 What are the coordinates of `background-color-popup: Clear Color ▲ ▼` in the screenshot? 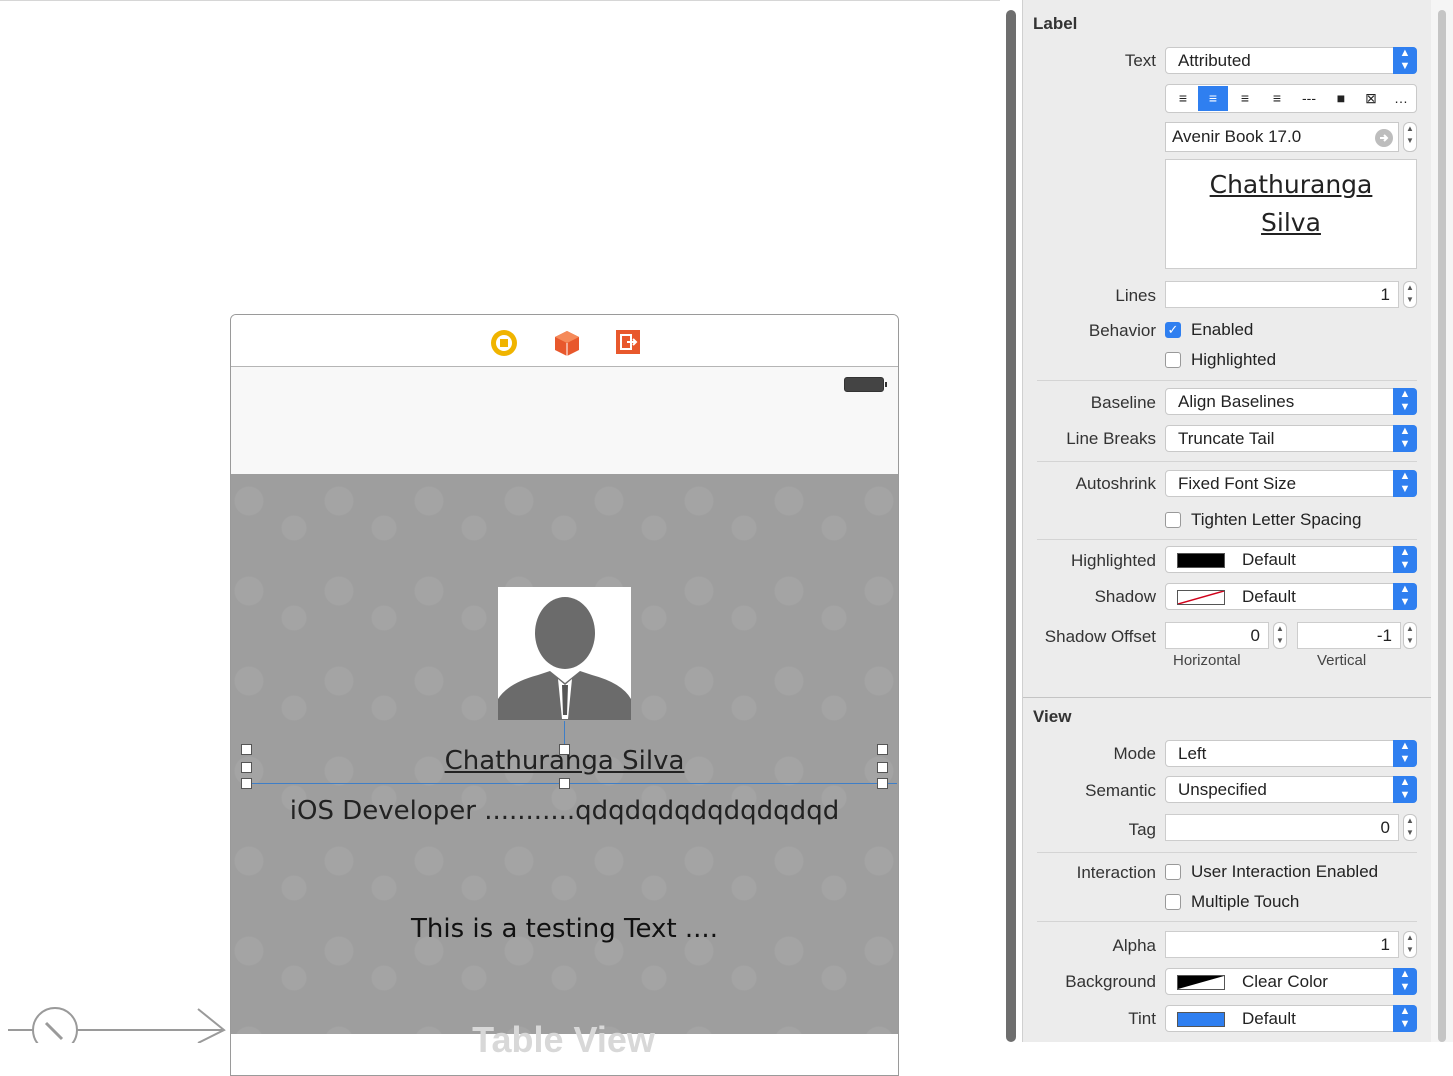 It's located at (1291, 981).